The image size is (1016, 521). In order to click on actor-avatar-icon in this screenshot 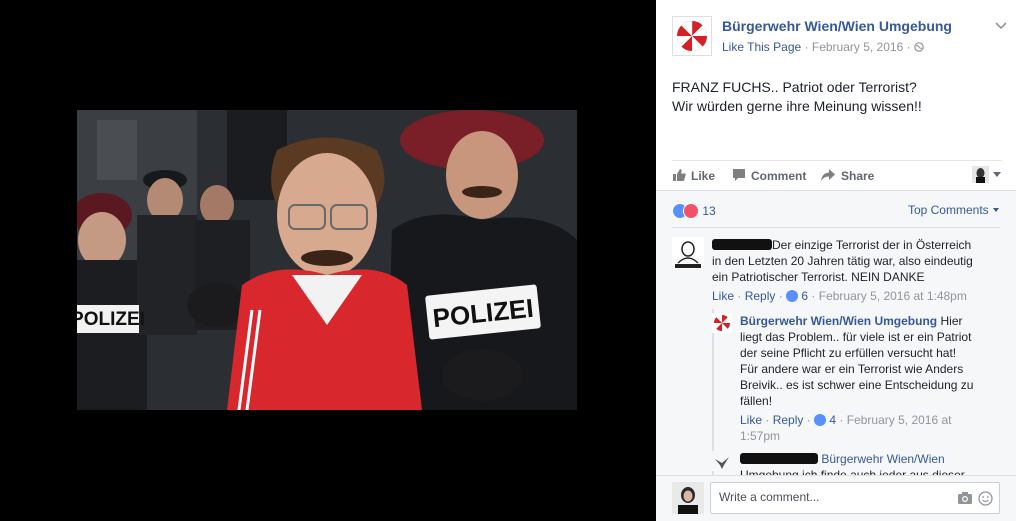, I will do `click(986, 174)`.